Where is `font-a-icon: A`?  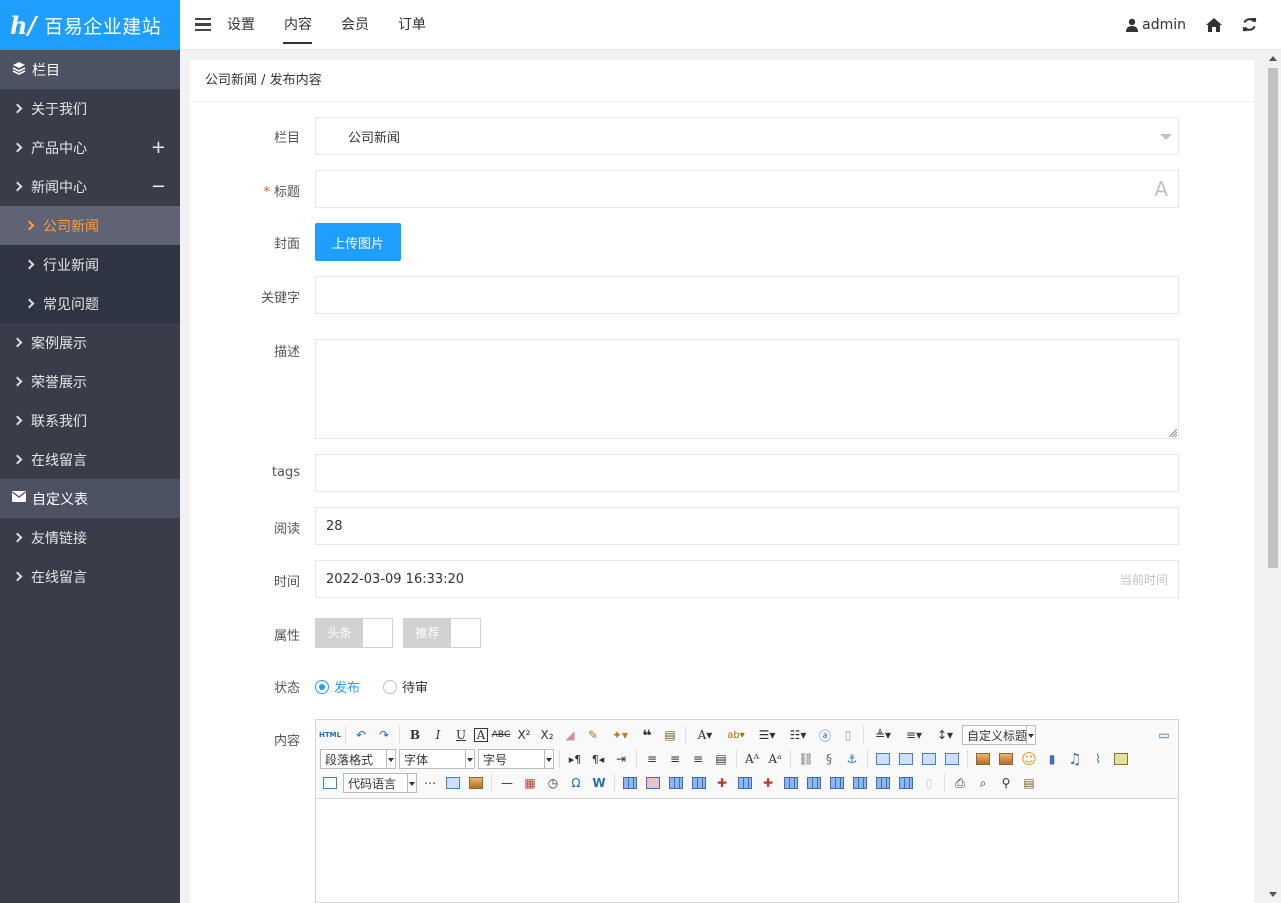 font-a-icon: A is located at coordinates (1161, 189).